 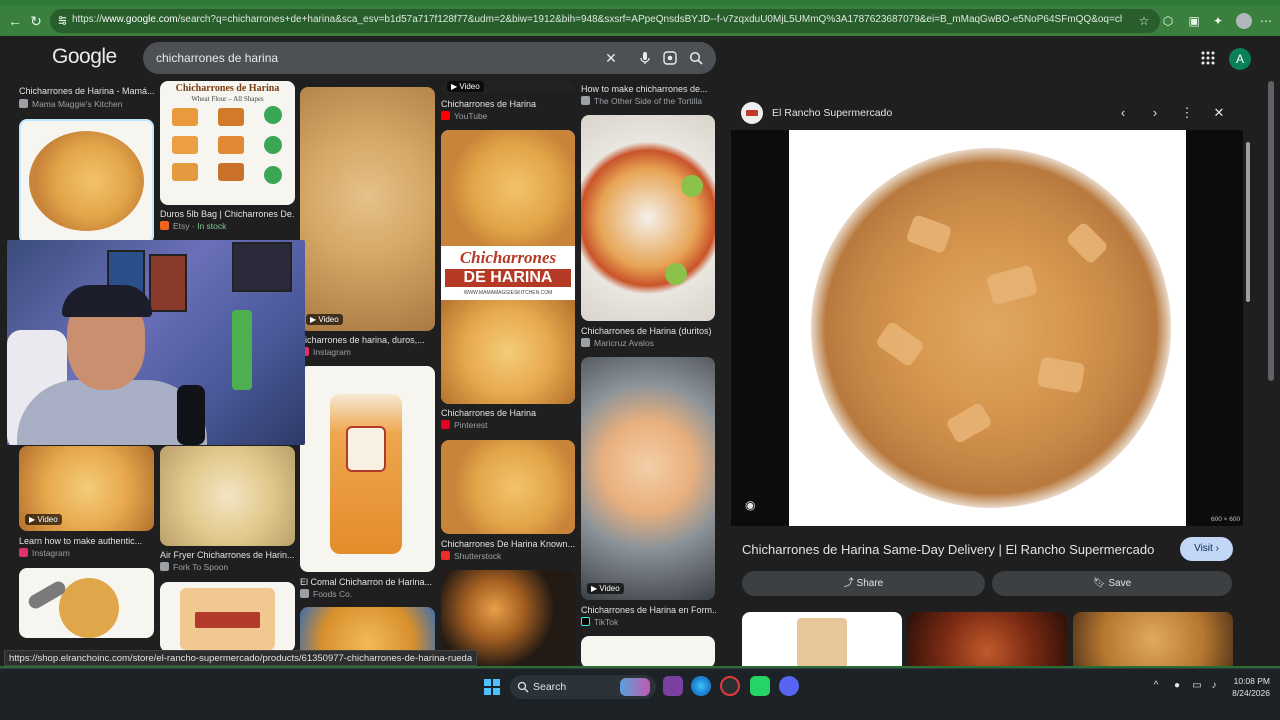 I want to click on result-source: Mama Maggie's Kitchen, so click(x=86, y=104).